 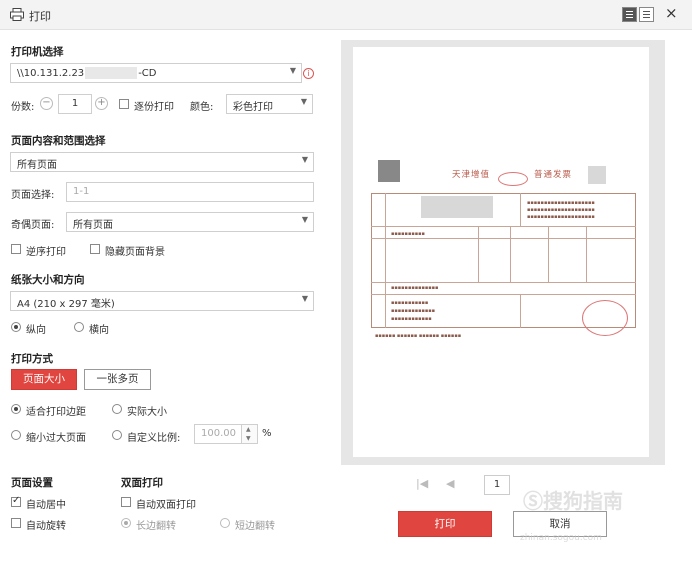 I want to click on custom-scale-radio, so click(x=117, y=435).